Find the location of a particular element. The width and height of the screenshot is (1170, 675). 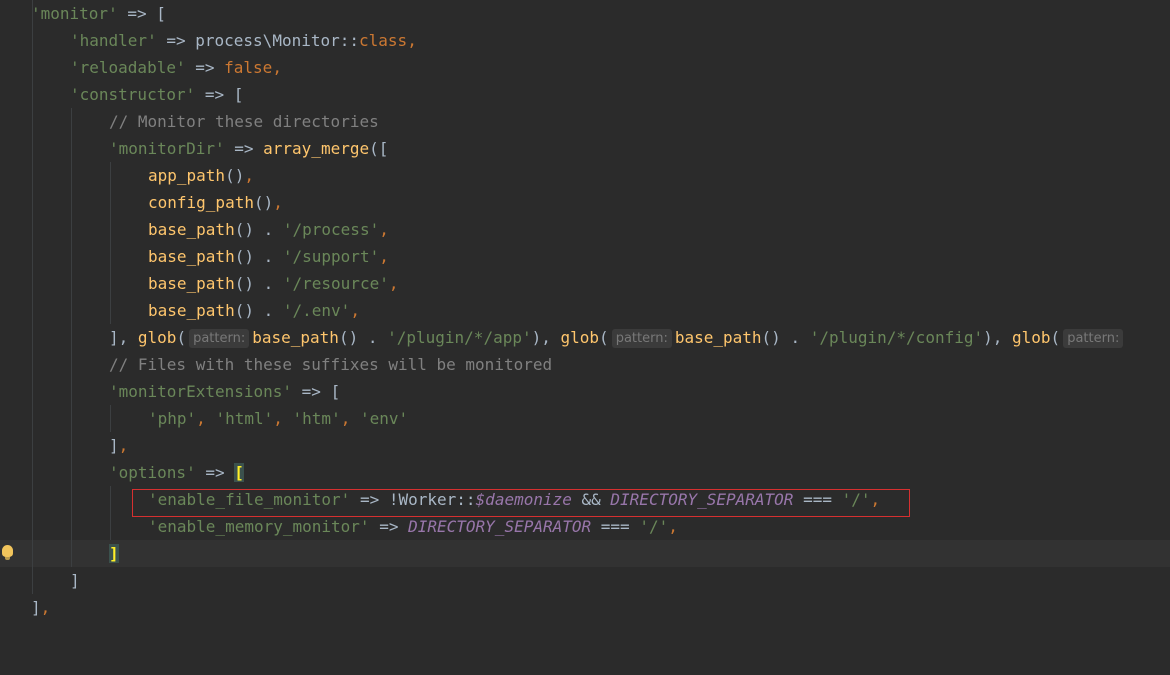

array-key: 'enable_memory_monitor' is located at coordinates (259, 526).